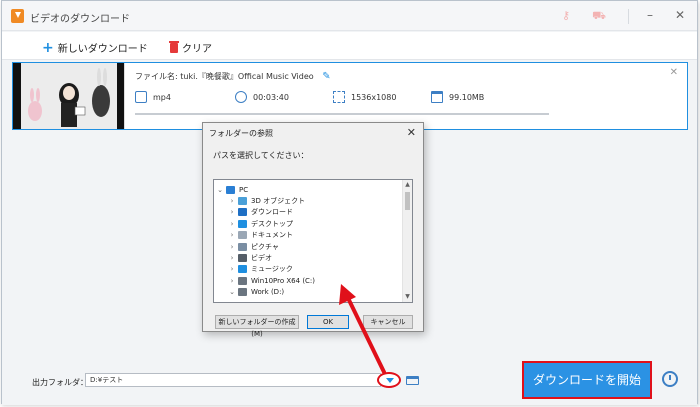 Image resolution: width=700 pixels, height=407 pixels. Describe the element at coordinates (467, 97) in the screenshot. I see `size-value: 99.10MB` at that location.